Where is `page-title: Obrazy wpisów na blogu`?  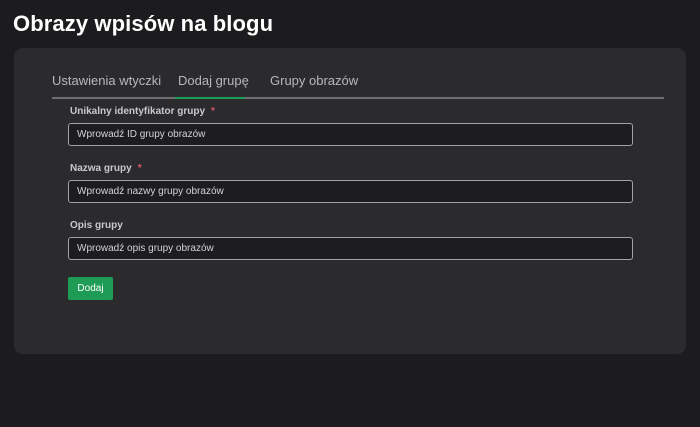 page-title: Obrazy wpisów na blogu is located at coordinates (143, 23).